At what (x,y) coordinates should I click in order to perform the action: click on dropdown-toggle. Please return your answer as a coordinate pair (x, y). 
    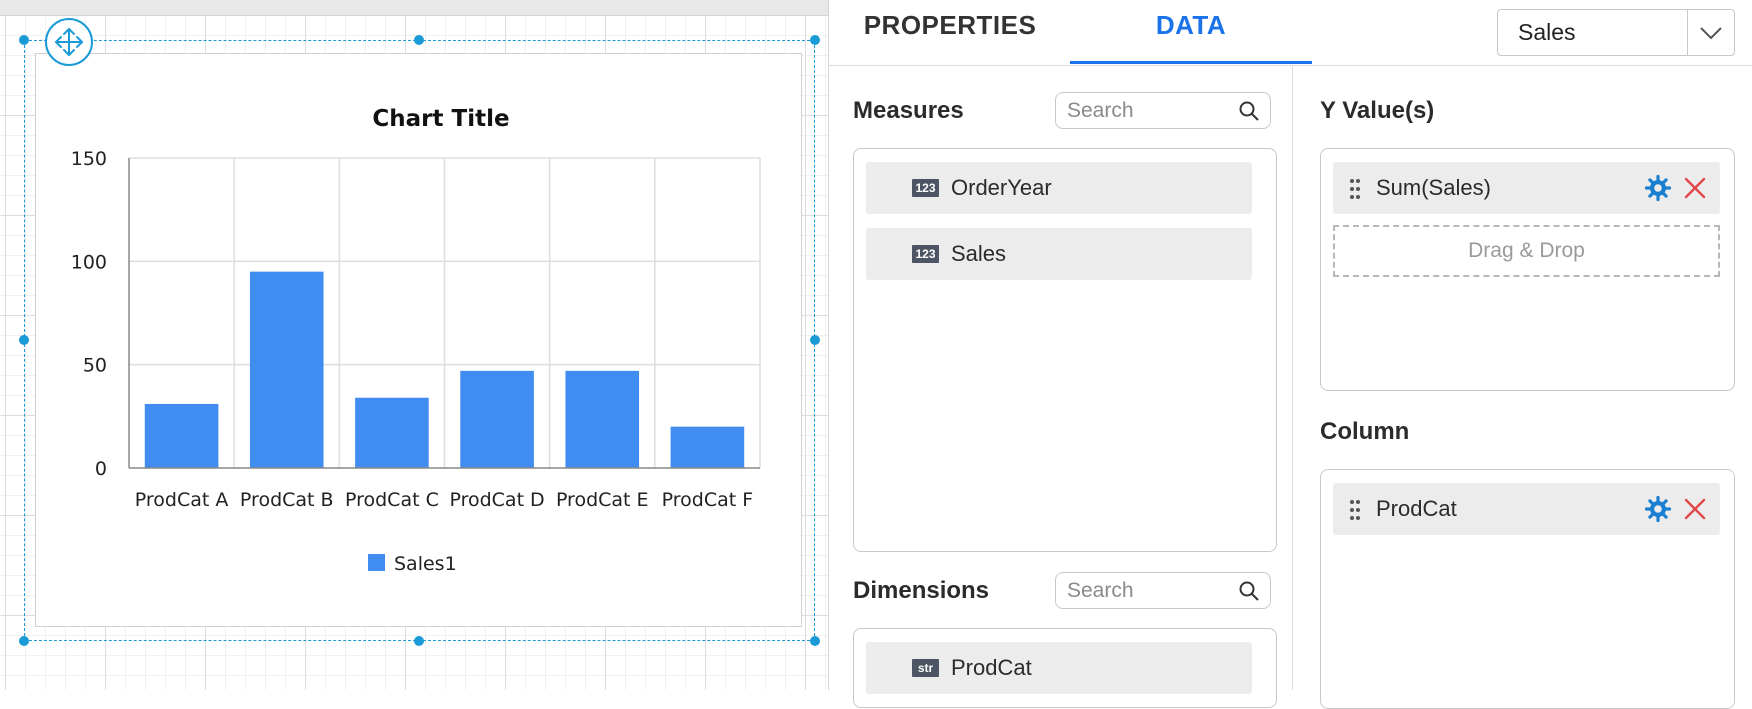
    Looking at the image, I should click on (1711, 32).